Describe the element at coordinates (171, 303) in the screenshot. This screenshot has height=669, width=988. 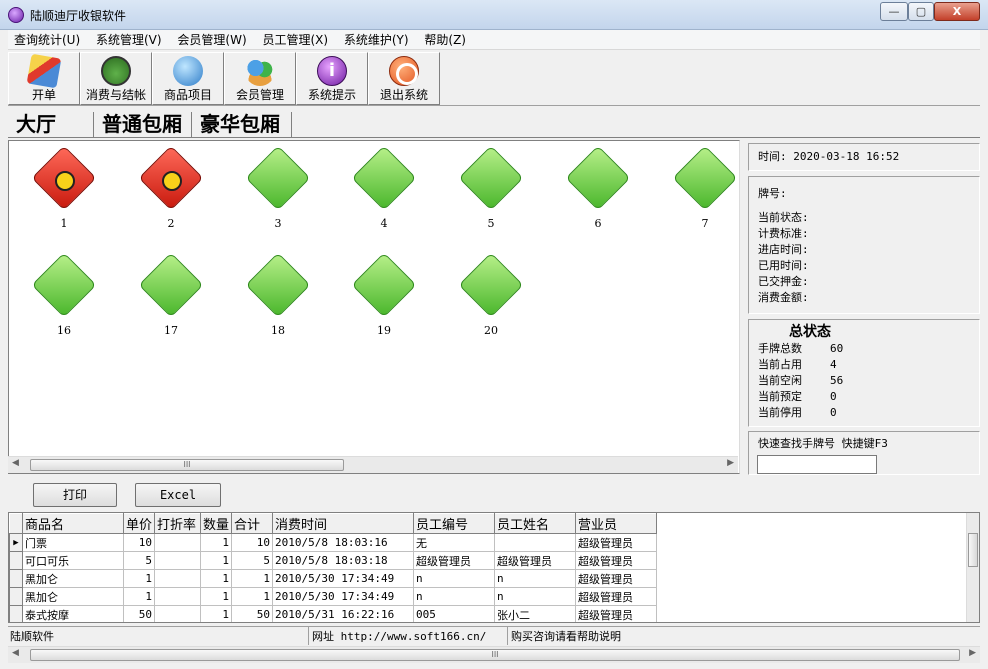
I see `room-tile: 17` at that location.